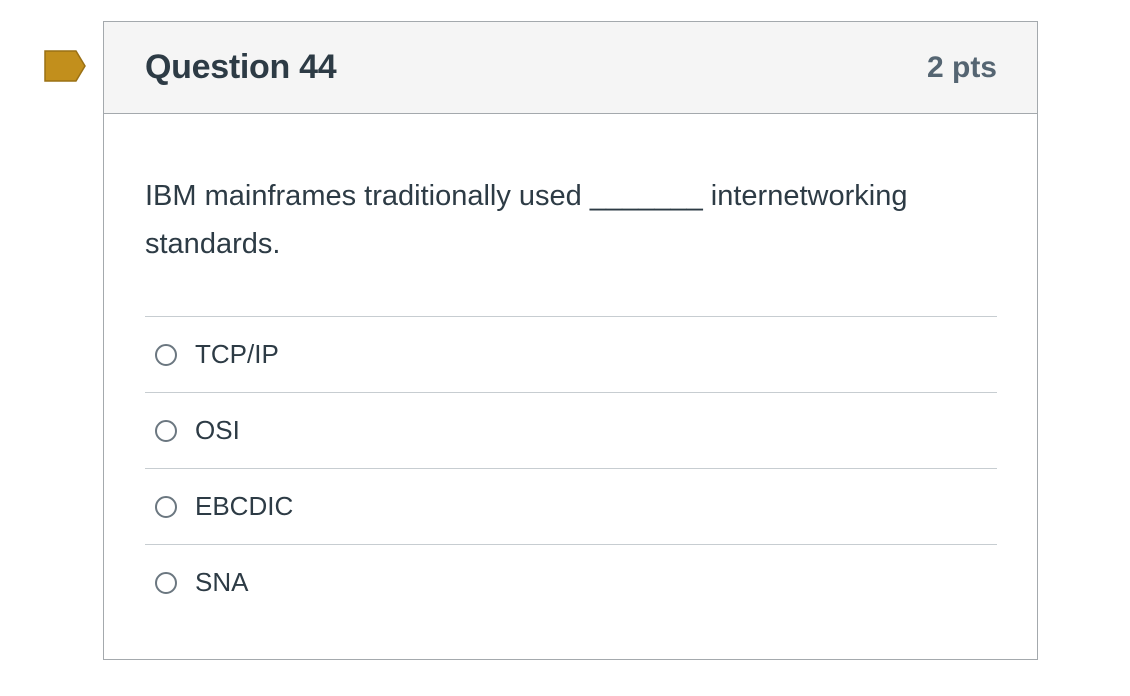  What do you see at coordinates (217, 430) in the screenshot?
I see `answer-label: OSI` at bounding box center [217, 430].